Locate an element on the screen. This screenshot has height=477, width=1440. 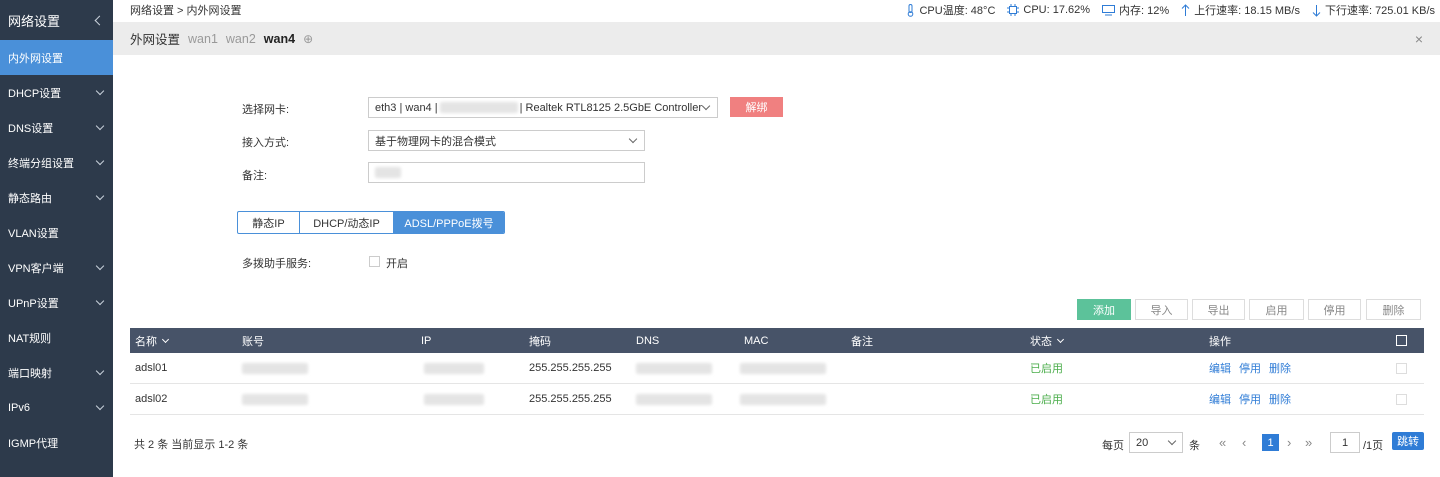
sidebar-item: DNS设置 is located at coordinates (56, 127).